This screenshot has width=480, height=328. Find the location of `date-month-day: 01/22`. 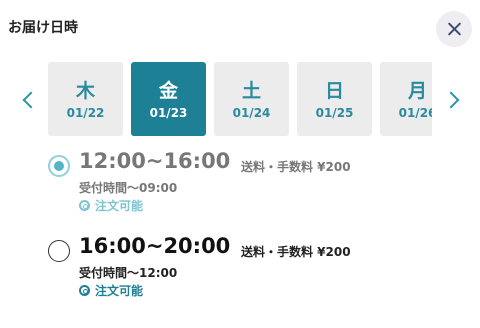

date-month-day: 01/22 is located at coordinates (85, 113).